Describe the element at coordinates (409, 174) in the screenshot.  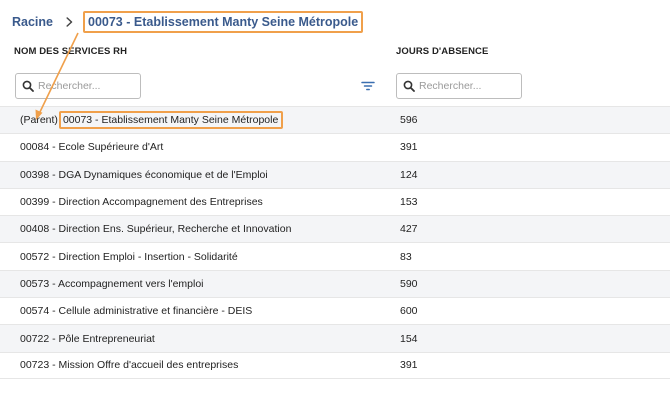
I see `absence-days-cell: 124` at that location.